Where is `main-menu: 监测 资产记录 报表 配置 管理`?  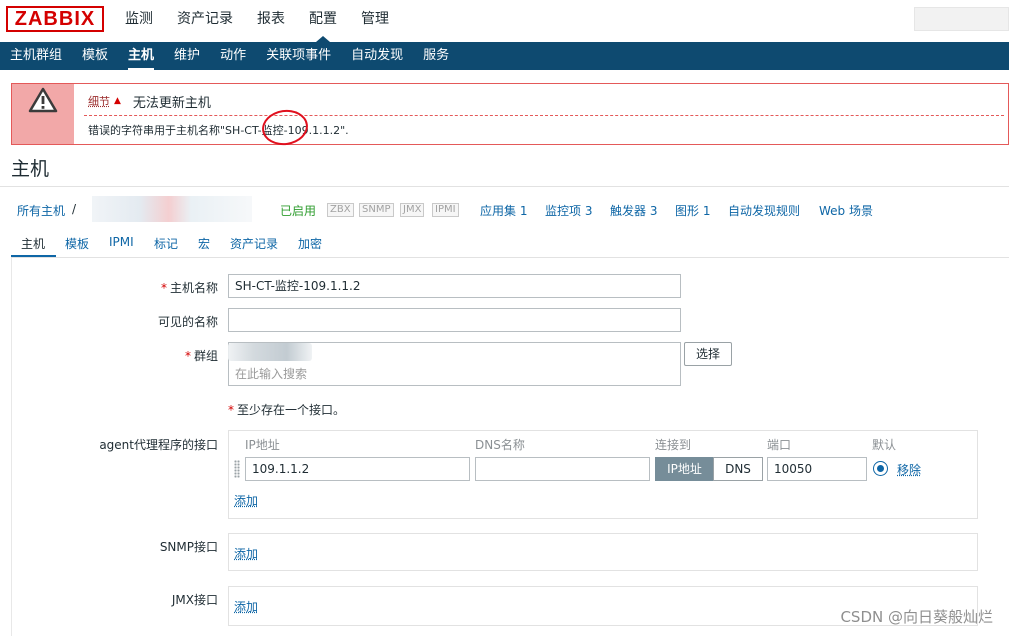
main-menu: 监测 资产记录 报表 配置 管理 is located at coordinates (269, 21).